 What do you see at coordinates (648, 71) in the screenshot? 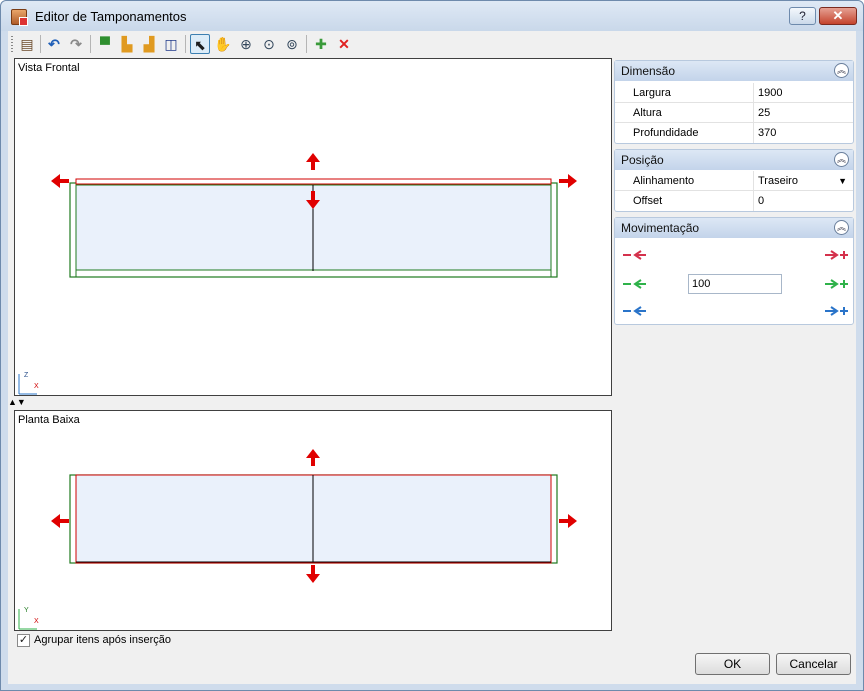
I see `dimensao-title: Dimensão` at bounding box center [648, 71].